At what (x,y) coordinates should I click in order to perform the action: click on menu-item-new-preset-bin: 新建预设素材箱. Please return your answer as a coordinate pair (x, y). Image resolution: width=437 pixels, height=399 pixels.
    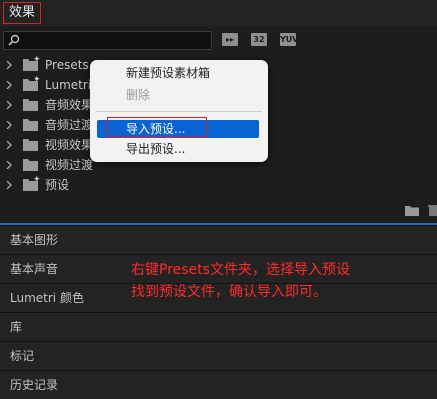
    Looking at the image, I should click on (179, 73).